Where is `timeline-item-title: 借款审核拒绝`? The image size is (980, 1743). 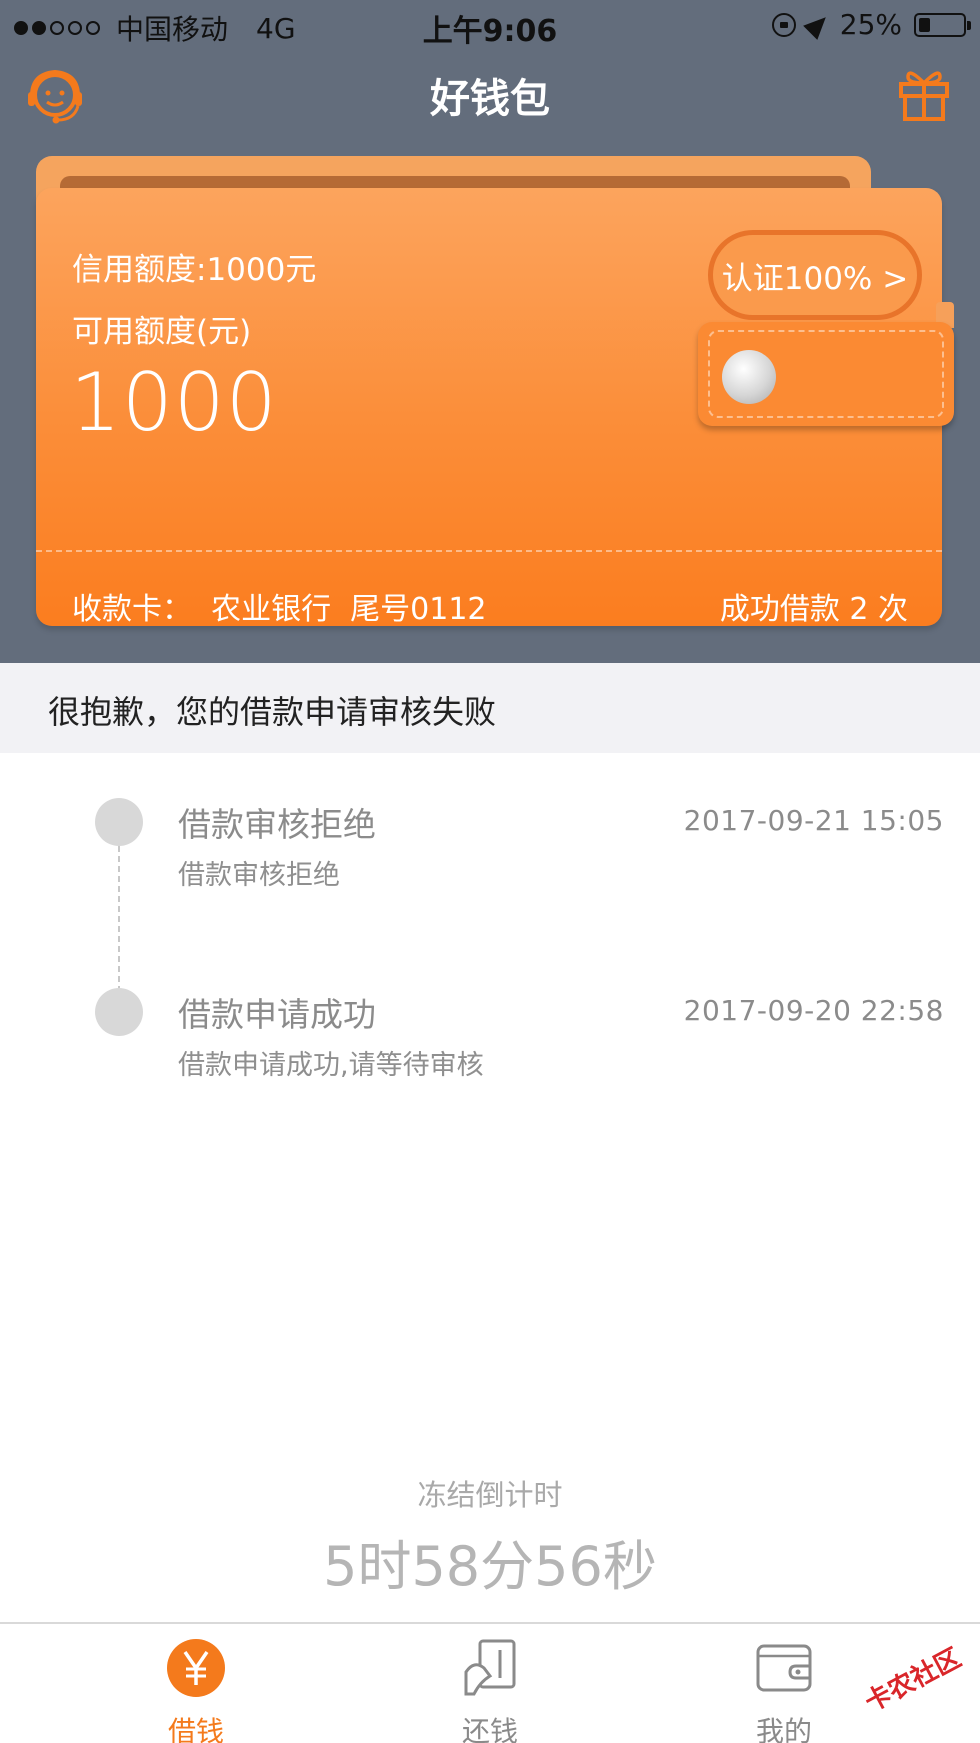
timeline-item-title: 借款审核拒绝 is located at coordinates (277, 824).